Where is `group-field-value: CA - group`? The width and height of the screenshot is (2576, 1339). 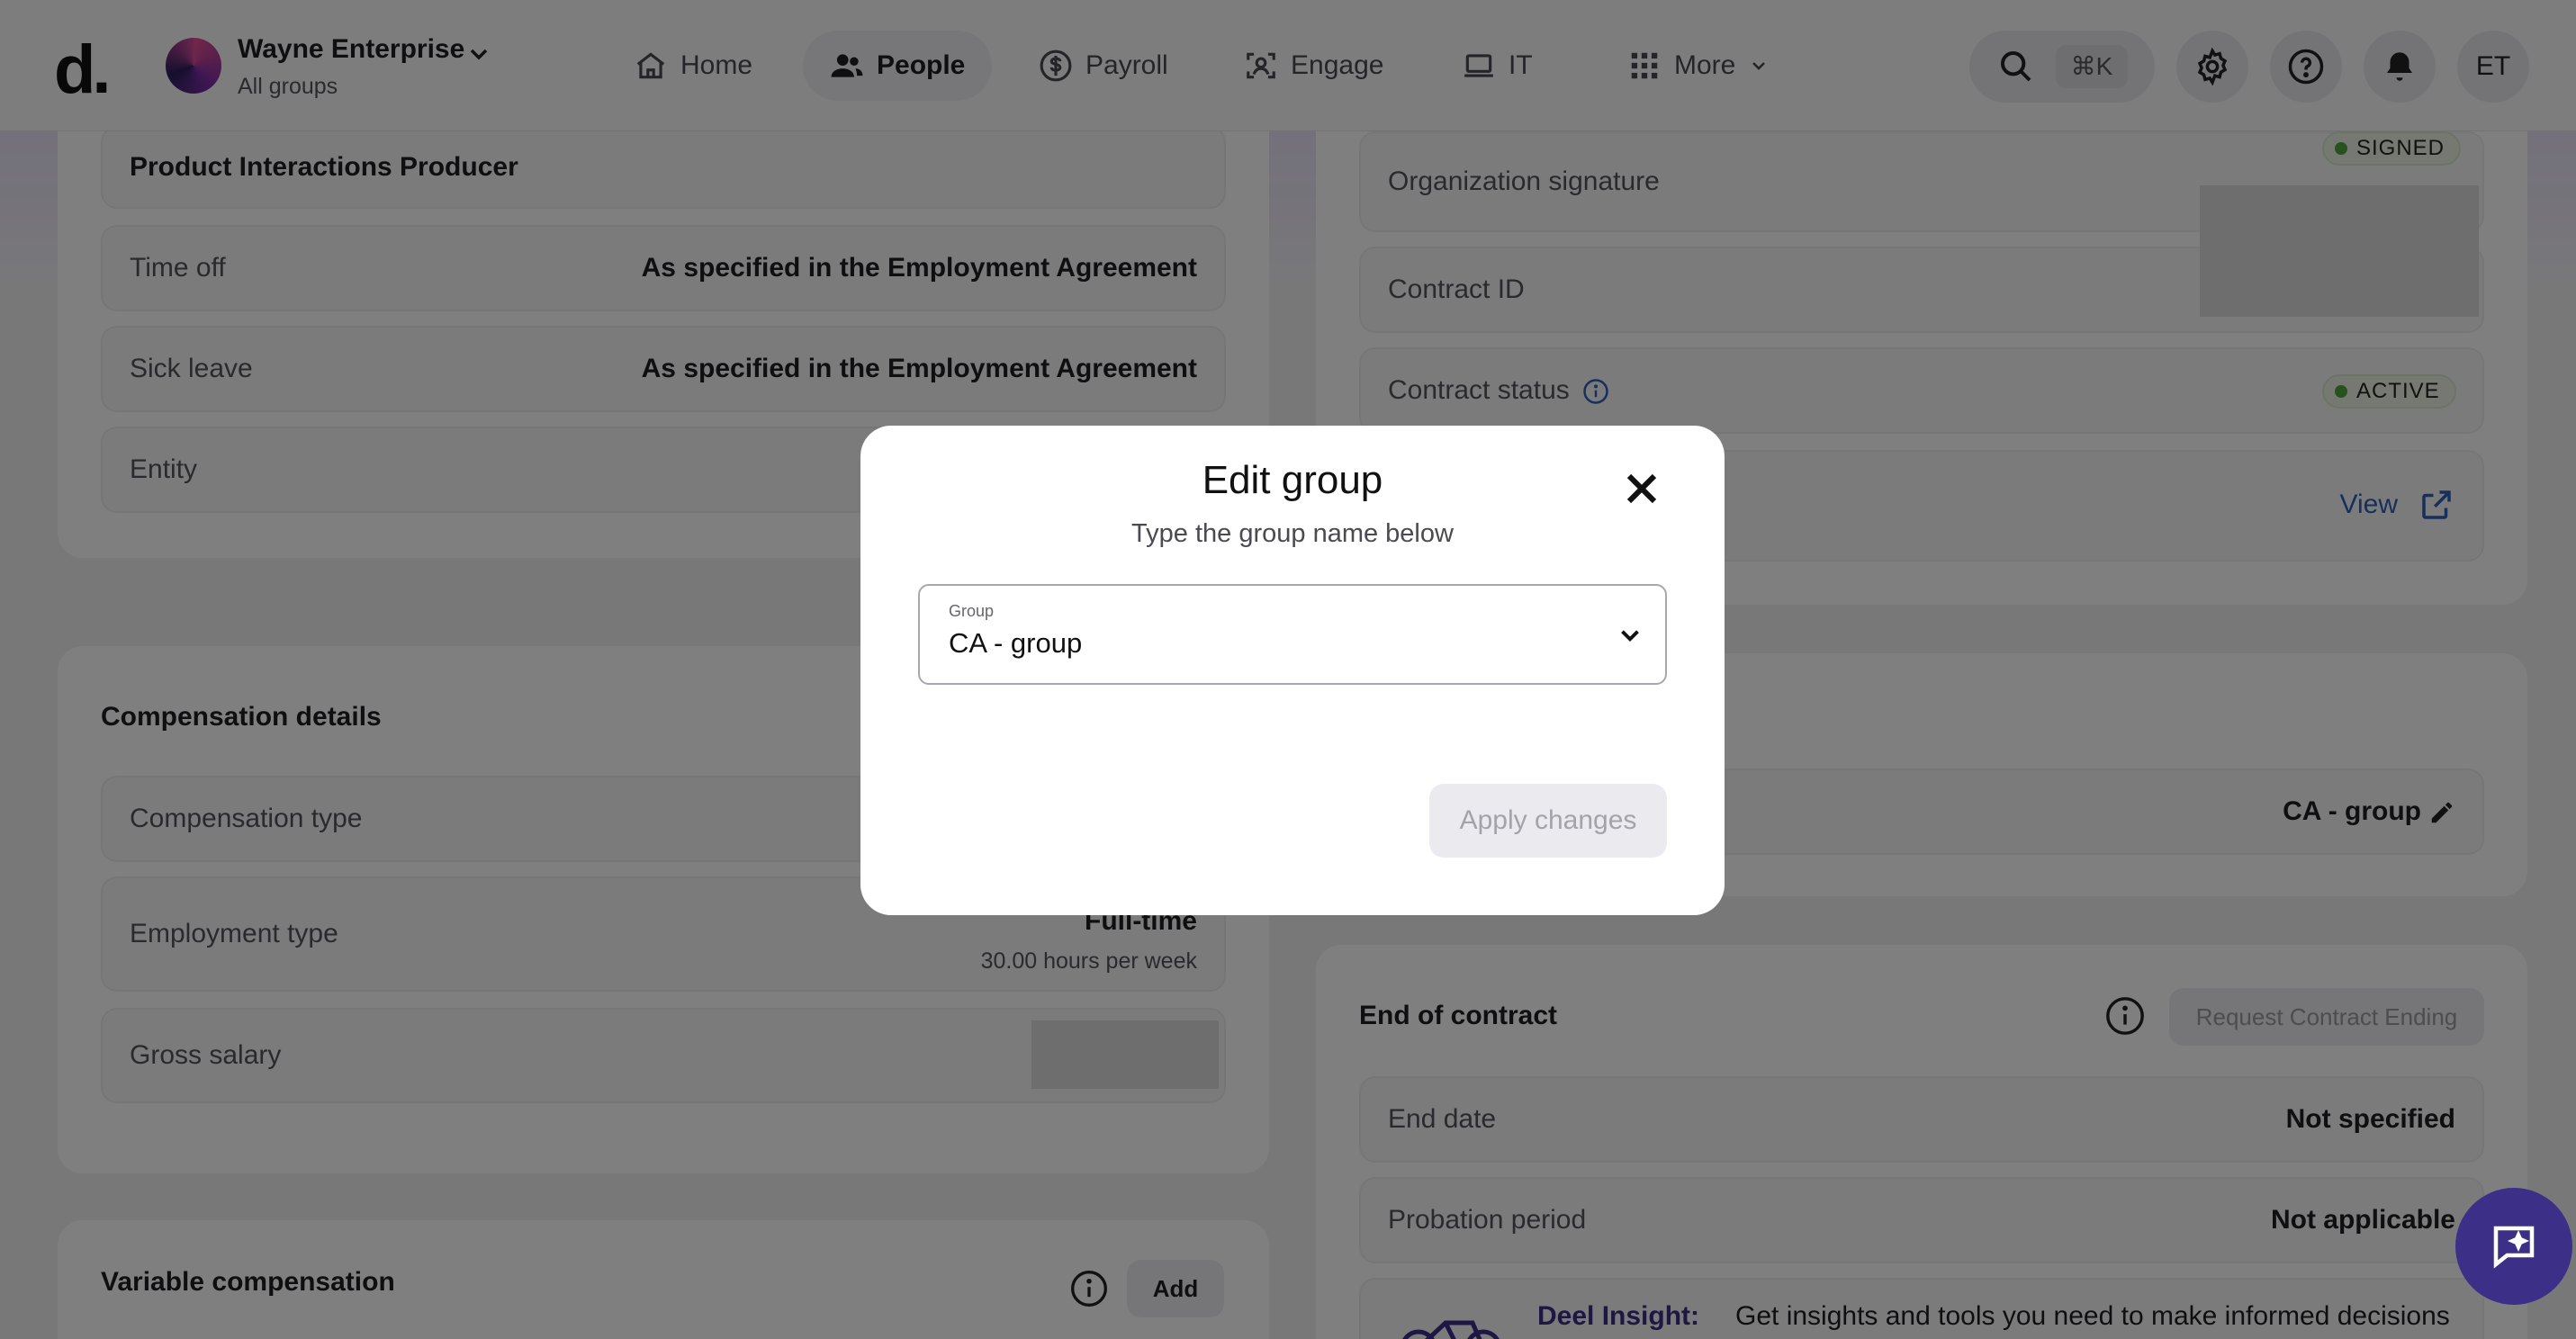
group-field-value: CA - group is located at coordinates (1016, 643).